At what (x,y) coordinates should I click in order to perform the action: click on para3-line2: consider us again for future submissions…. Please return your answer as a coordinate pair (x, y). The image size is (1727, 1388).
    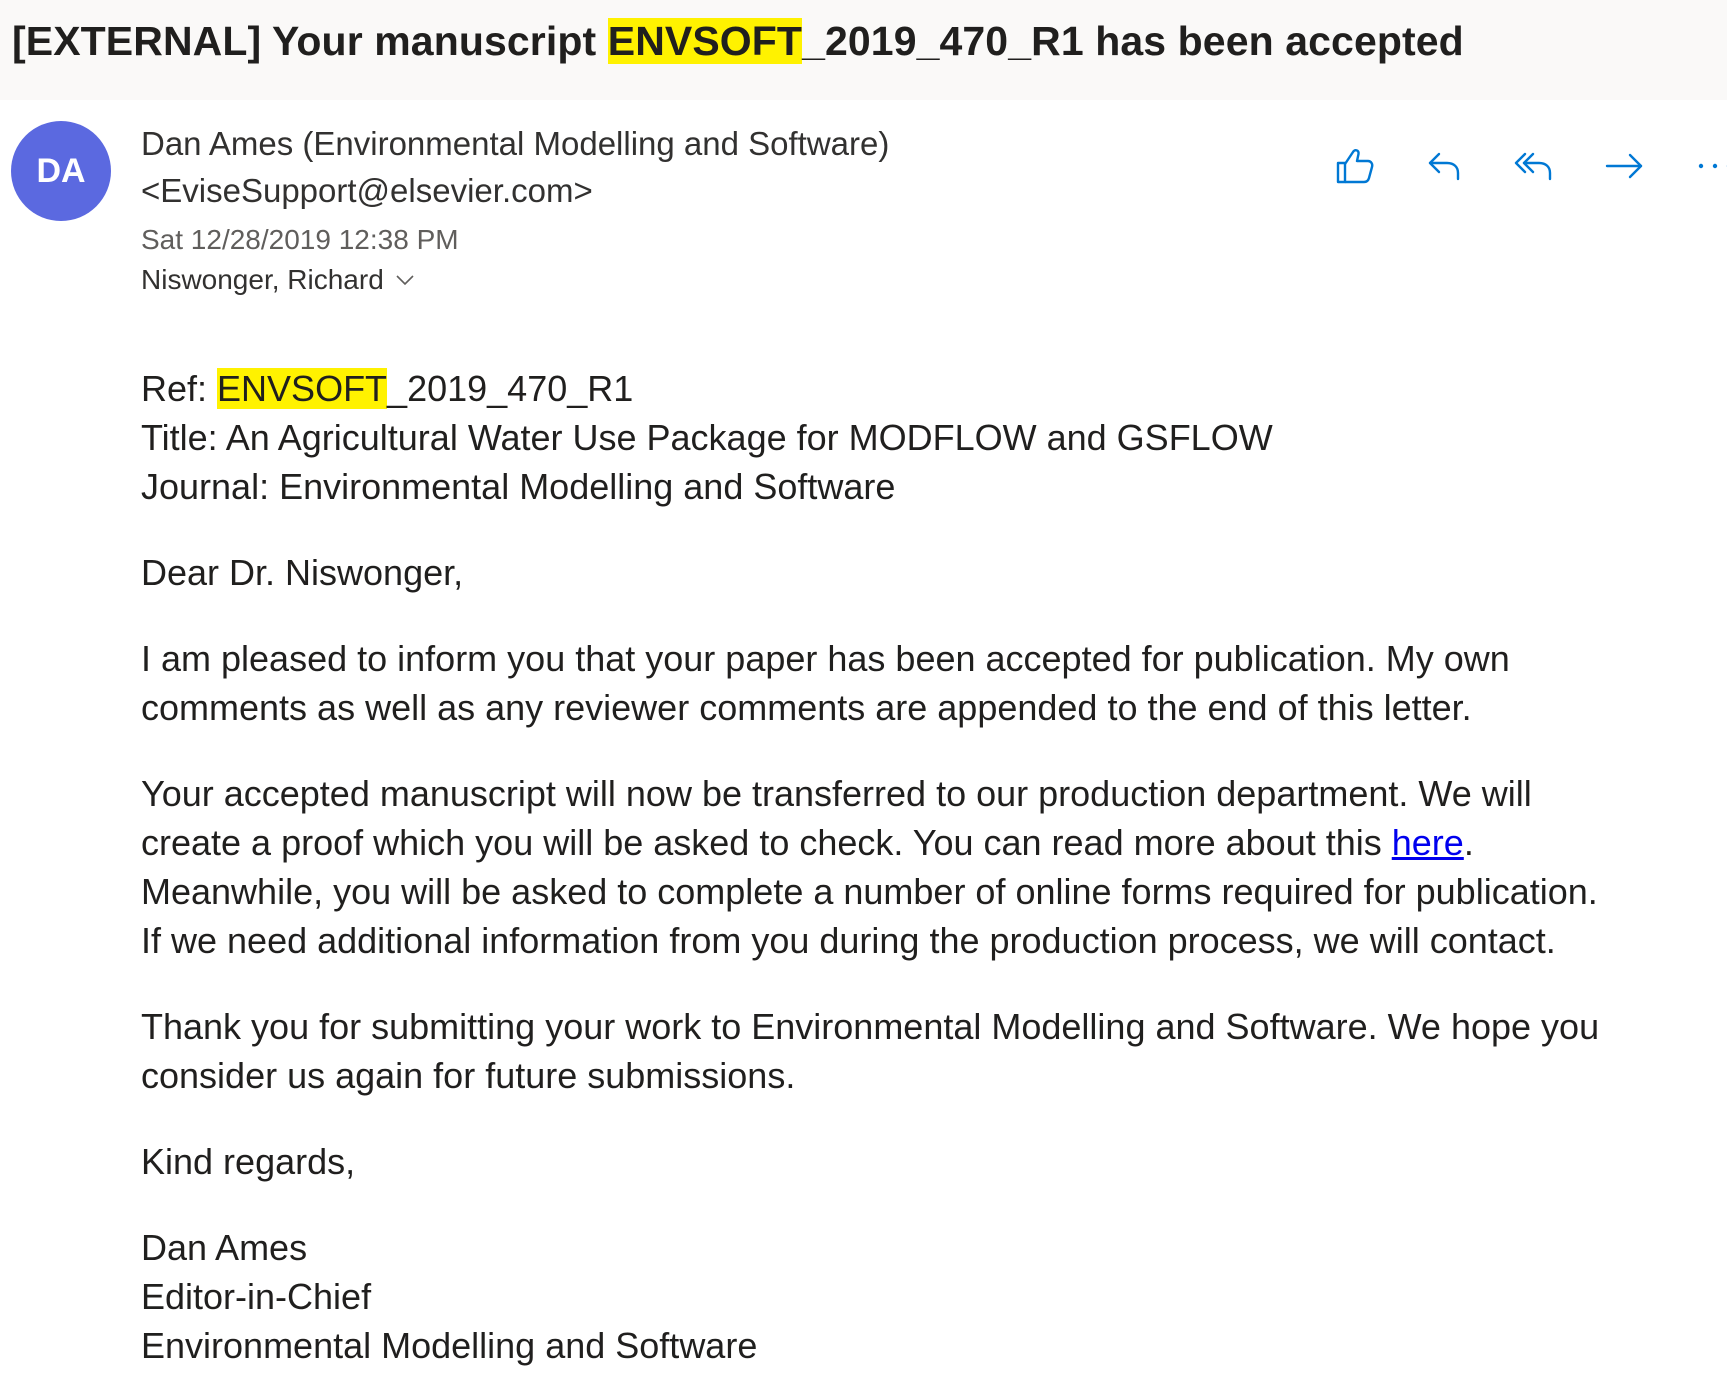
    Looking at the image, I should click on (468, 1075).